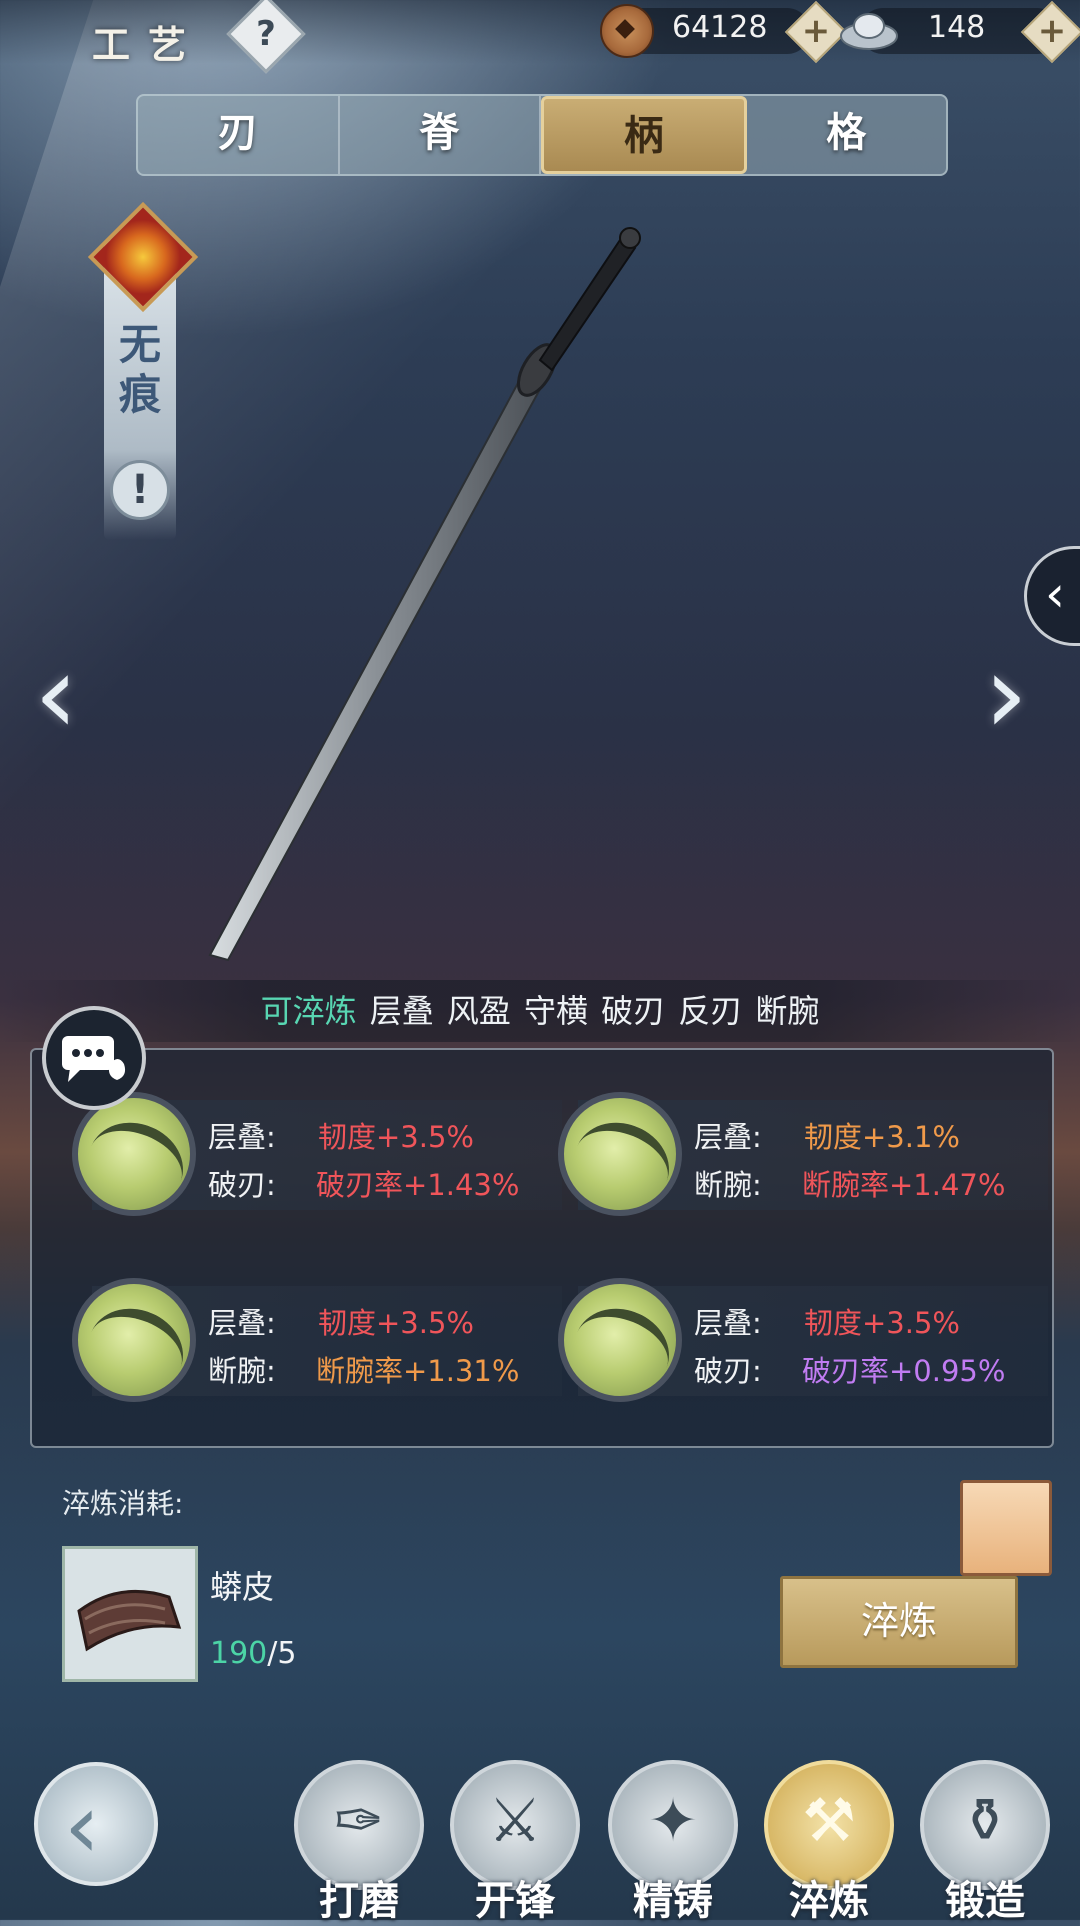  Describe the element at coordinates (673, 1821) in the screenshot. I see `cast-glyph: ✦` at that location.